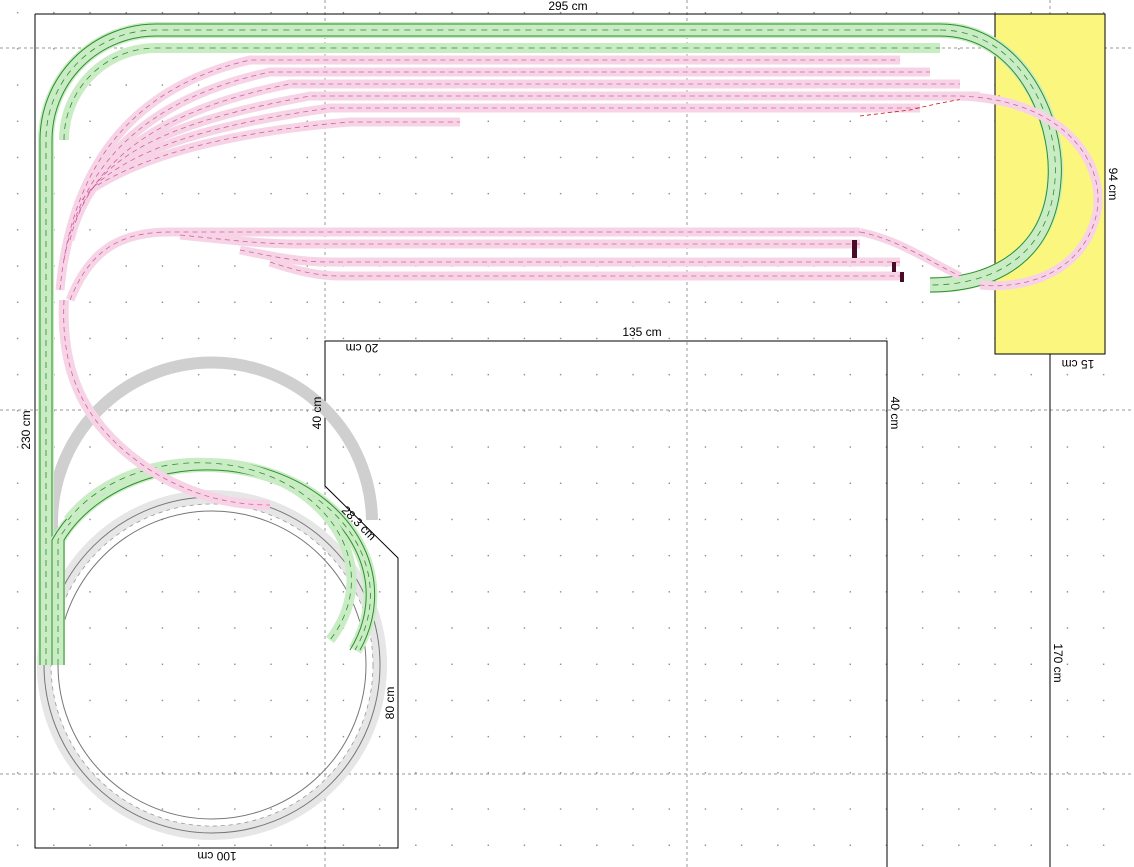 This screenshot has width=1134, height=867. What do you see at coordinates (895, 413) in the screenshot?
I see `dim-inner-right-height: 40 cm` at bounding box center [895, 413].